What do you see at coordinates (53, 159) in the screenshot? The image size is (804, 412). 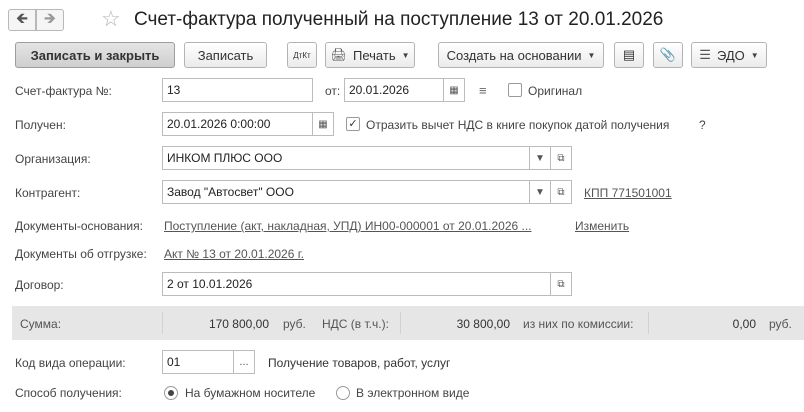 I see `organization-label: Организация:` at bounding box center [53, 159].